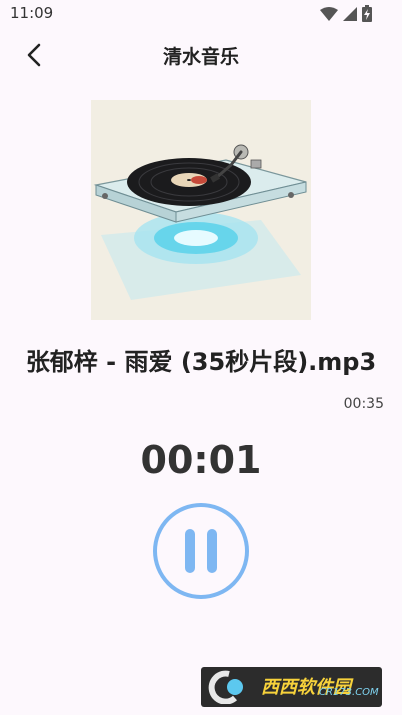 Image resolution: width=402 pixels, height=715 pixels. Describe the element at coordinates (225, 687) in the screenshot. I see `watermark-logo-icon` at that location.